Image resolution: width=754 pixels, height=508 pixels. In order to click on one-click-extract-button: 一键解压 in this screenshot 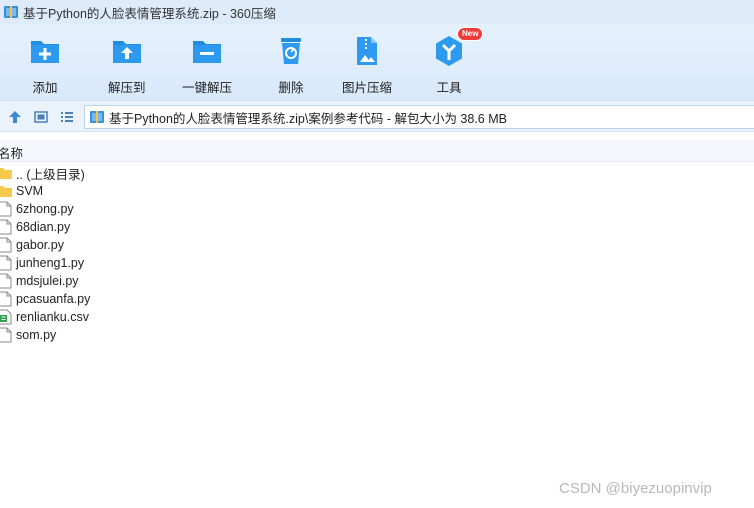, I will do `click(207, 65)`.